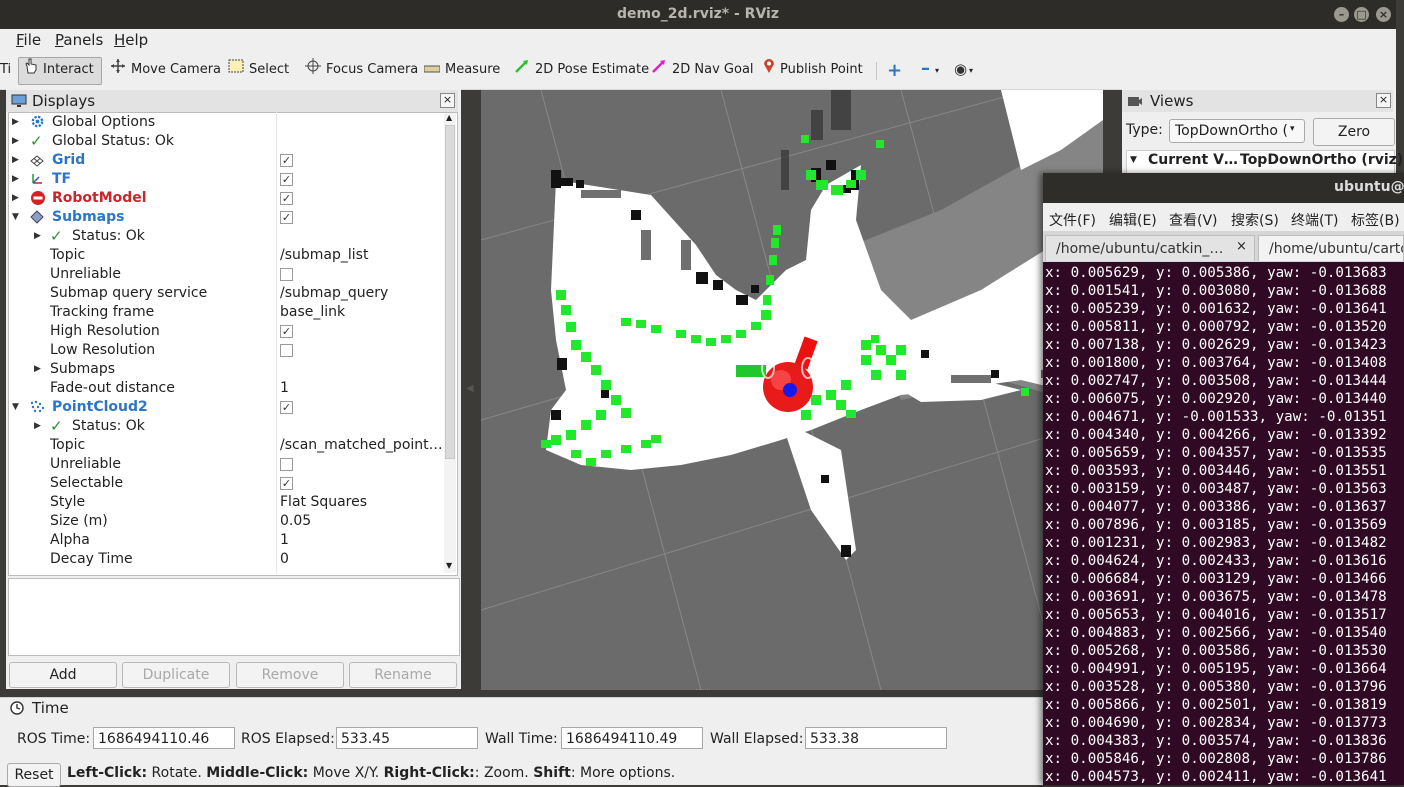 Image resolution: width=1404 pixels, height=787 pixels. Describe the element at coordinates (226, 350) in the screenshot. I see `tree-row-low-resolution: Low Resolution` at that location.